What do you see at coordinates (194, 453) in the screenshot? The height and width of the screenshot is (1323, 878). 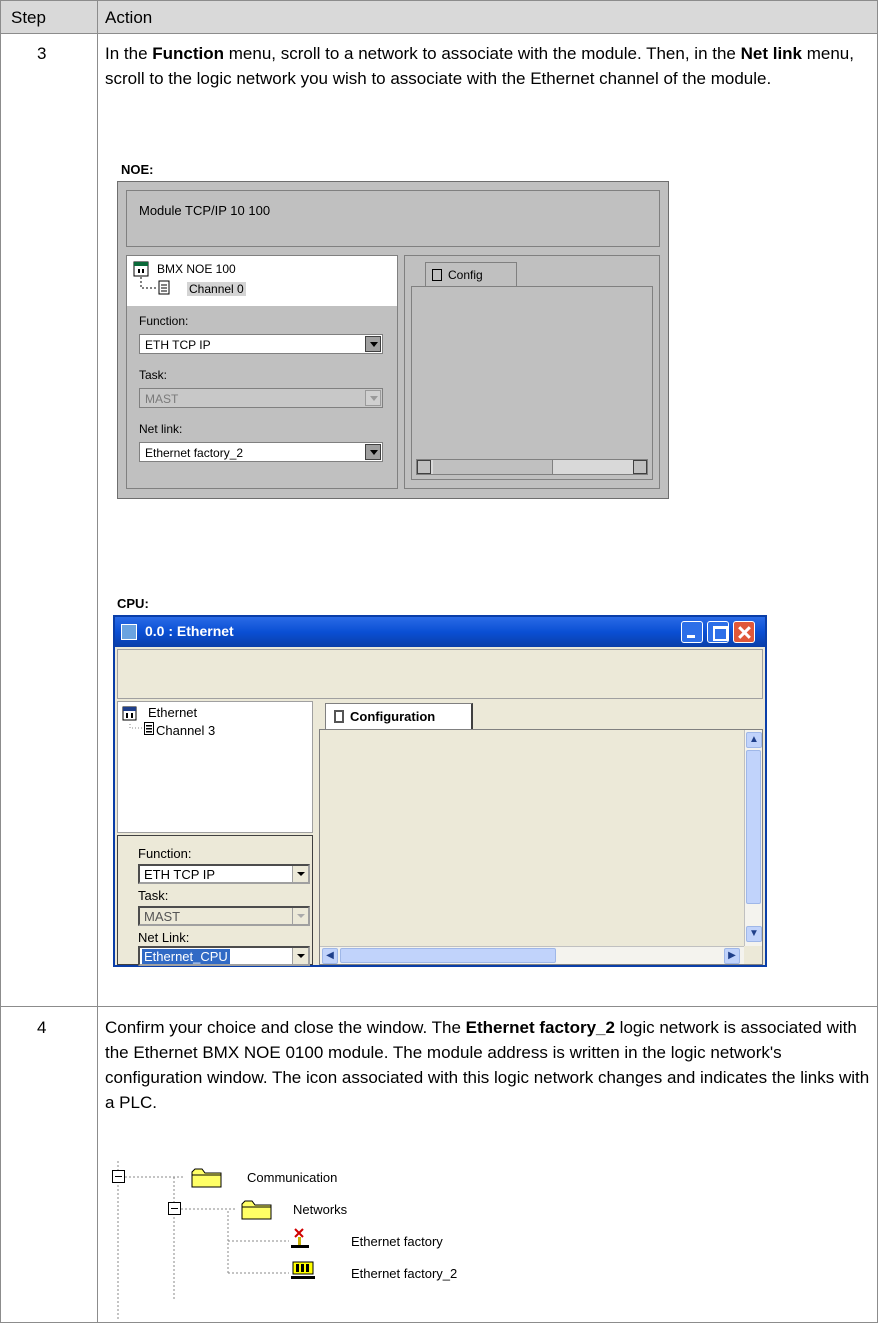 I see `netlink-value: Ethernet factory_2` at bounding box center [194, 453].